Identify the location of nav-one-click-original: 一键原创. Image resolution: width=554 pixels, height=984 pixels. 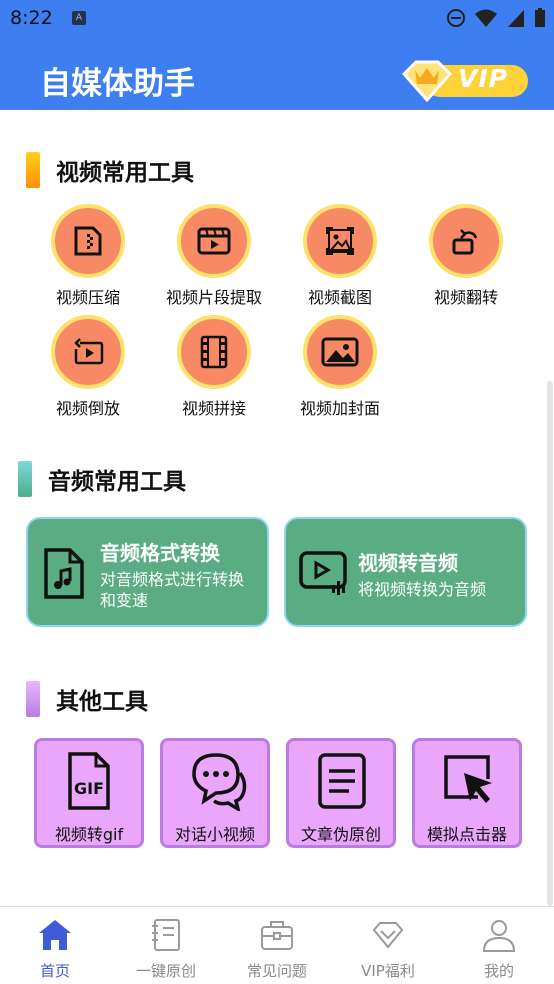
(166, 944).